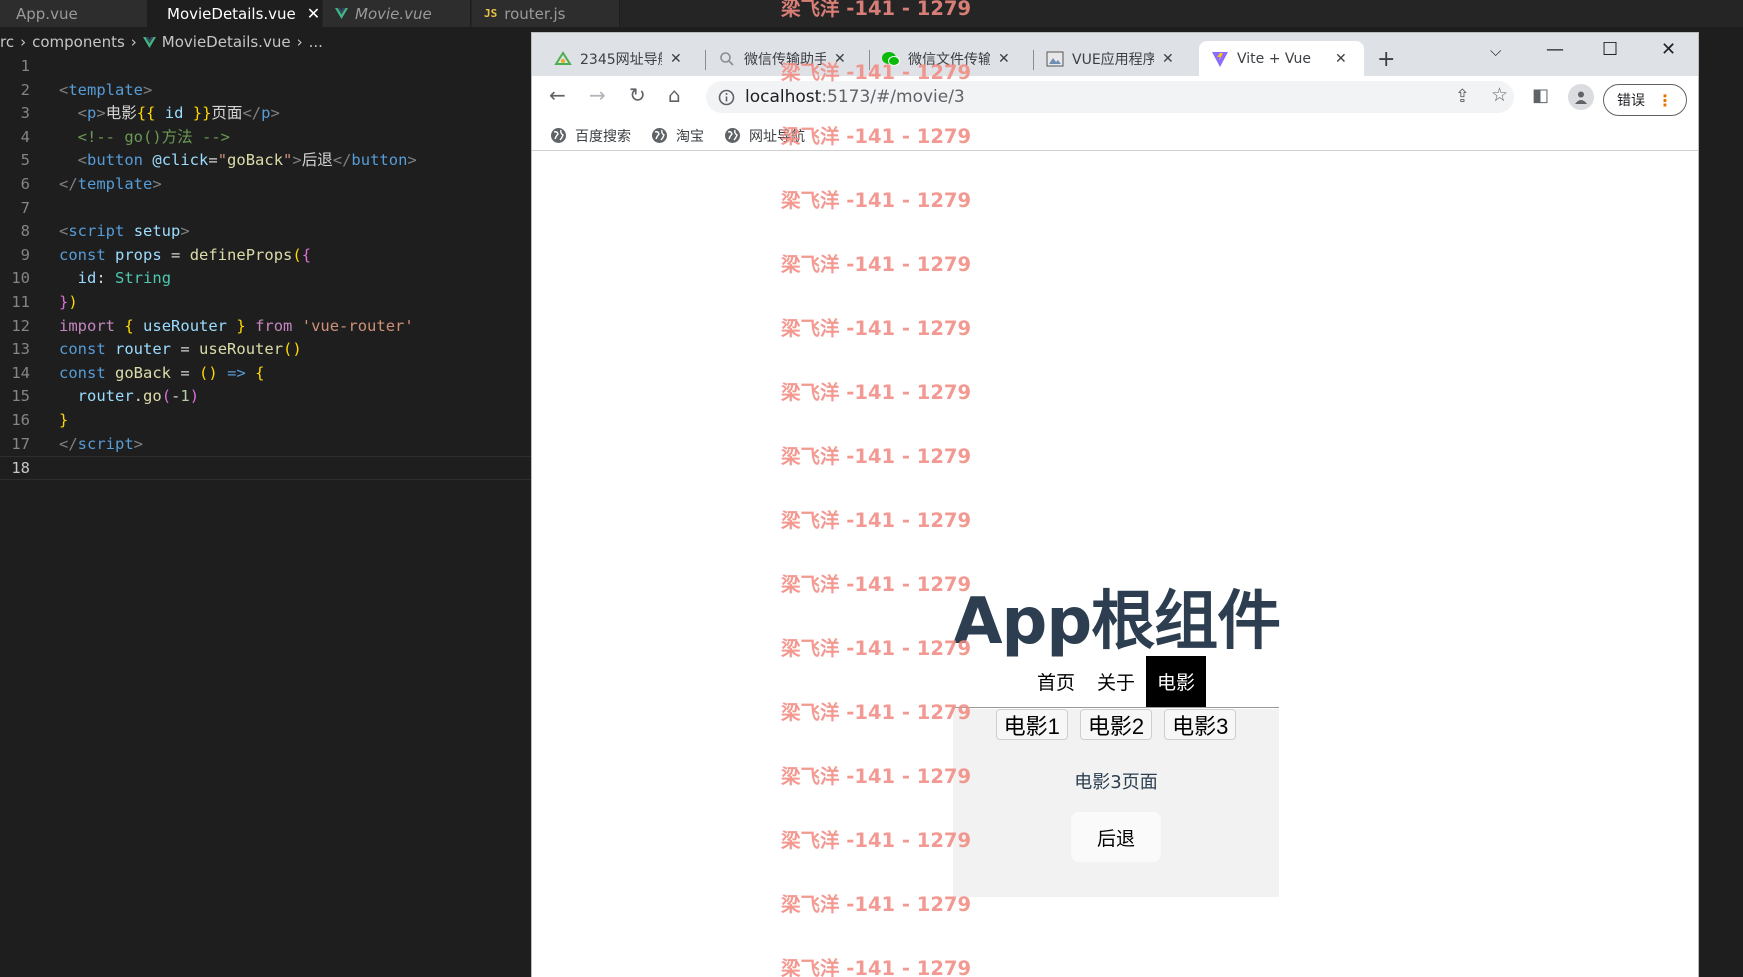  I want to click on movie-3-button: 电影3, so click(1200, 724).